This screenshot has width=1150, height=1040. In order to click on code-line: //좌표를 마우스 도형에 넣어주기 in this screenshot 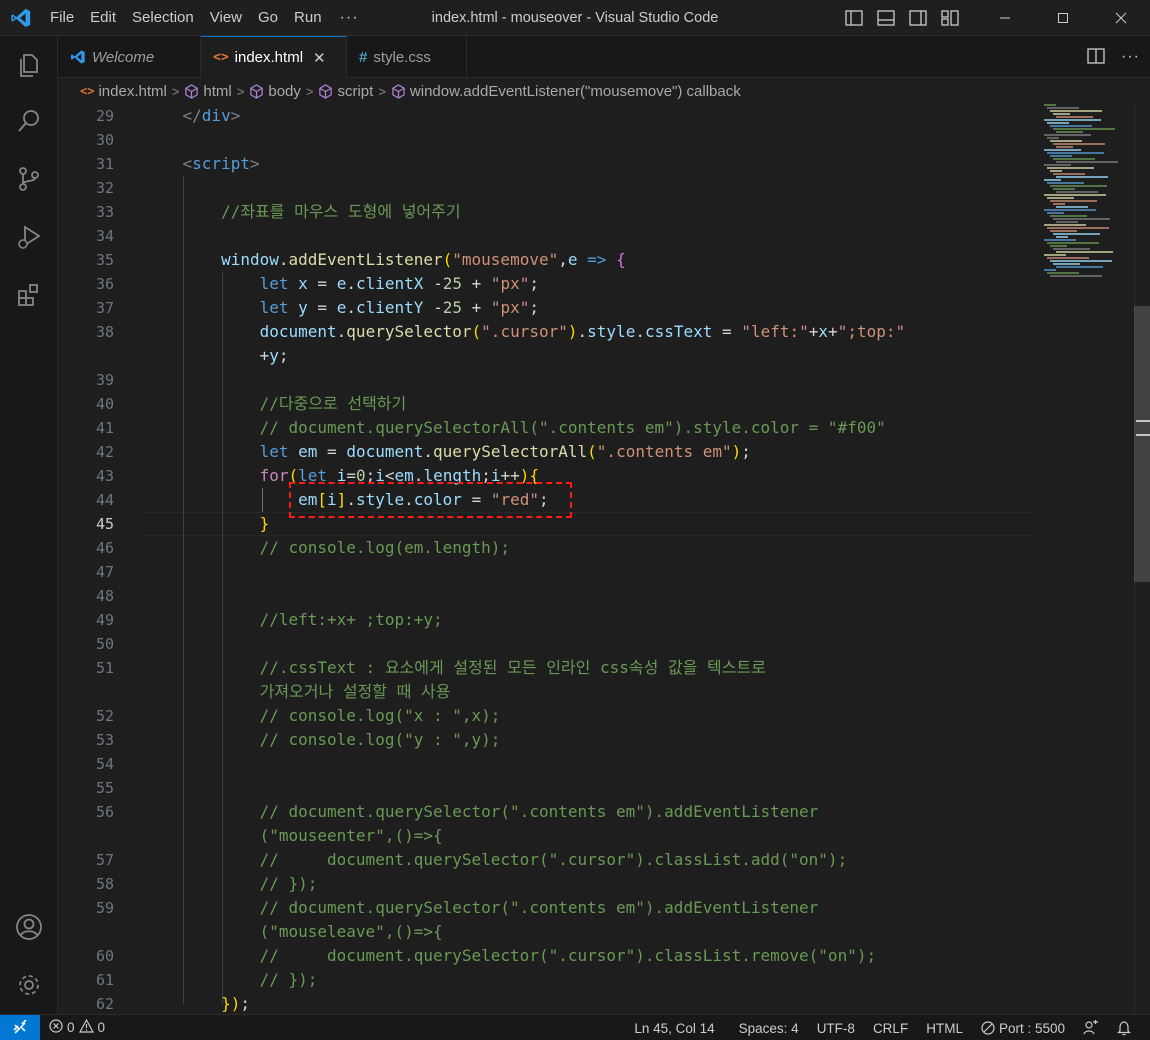, I will do `click(302, 212)`.